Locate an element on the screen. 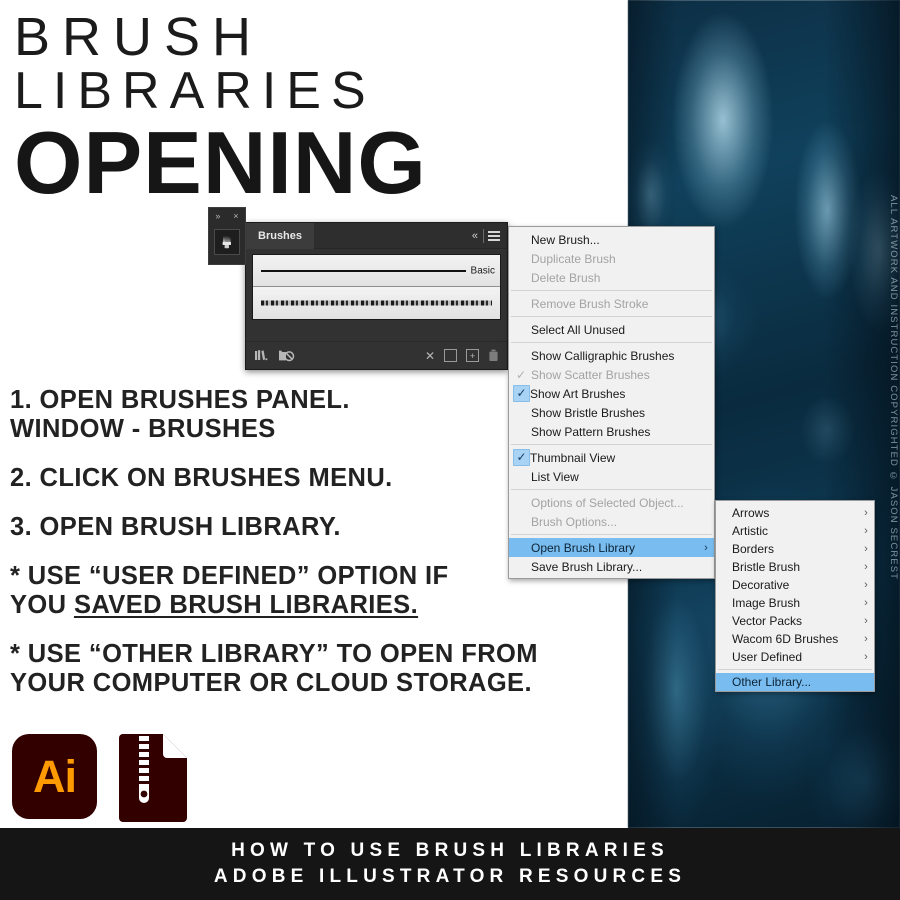 The width and height of the screenshot is (900, 900). menu-item-label: Bristle Brush is located at coordinates (766, 567).